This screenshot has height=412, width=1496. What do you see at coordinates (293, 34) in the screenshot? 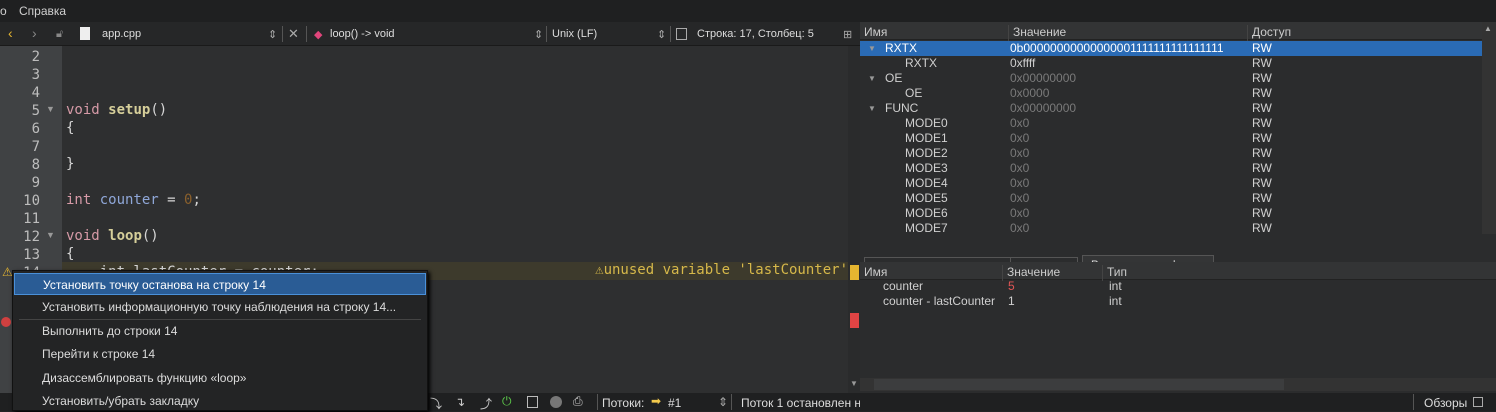
I see `close-icon: ✕` at bounding box center [293, 34].